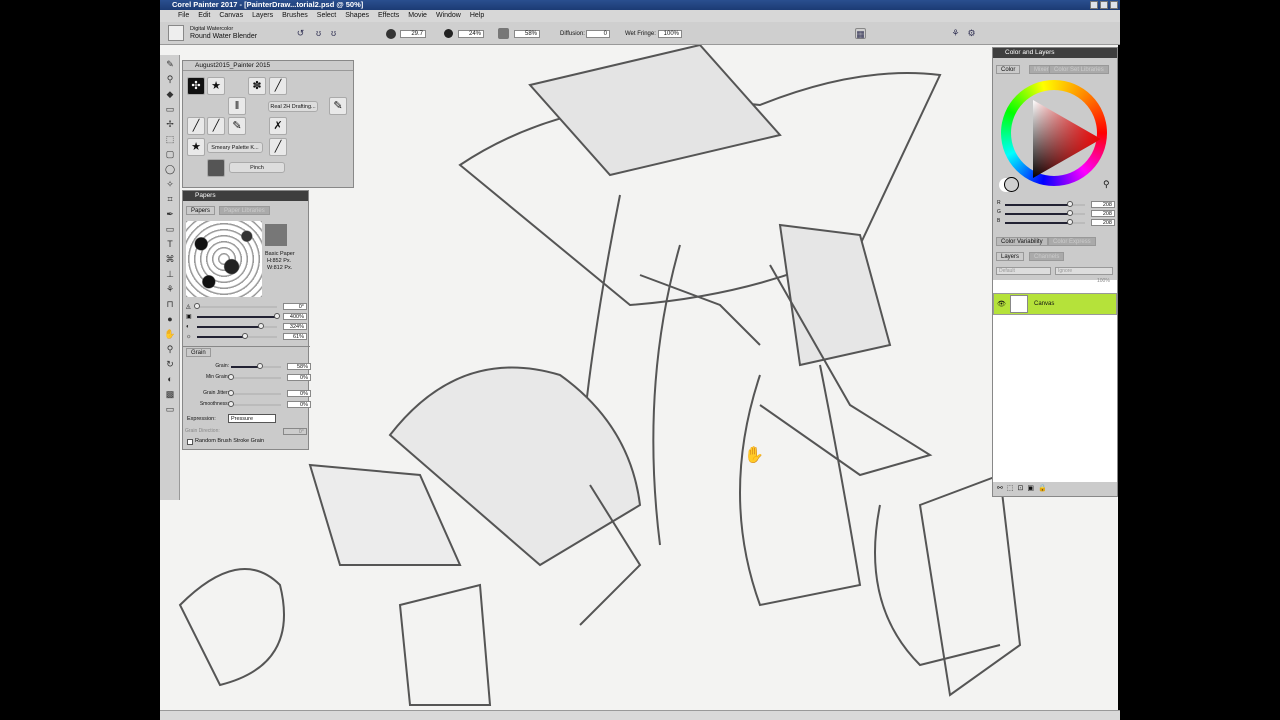  Describe the element at coordinates (211, 29) in the screenshot. I see `brush-category: Digital Watercolor` at that location.